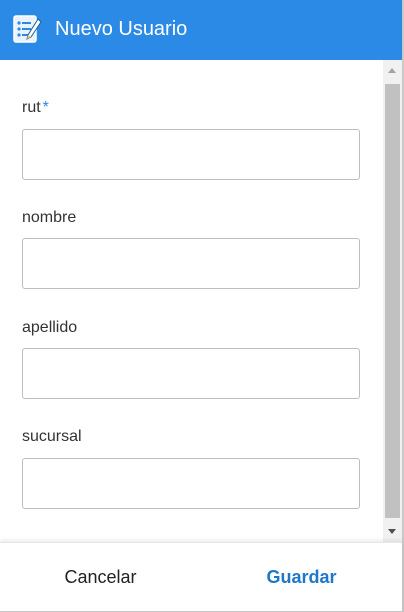 This screenshot has height=612, width=404. I want to click on vertical-scrollbar, so click(392, 301).